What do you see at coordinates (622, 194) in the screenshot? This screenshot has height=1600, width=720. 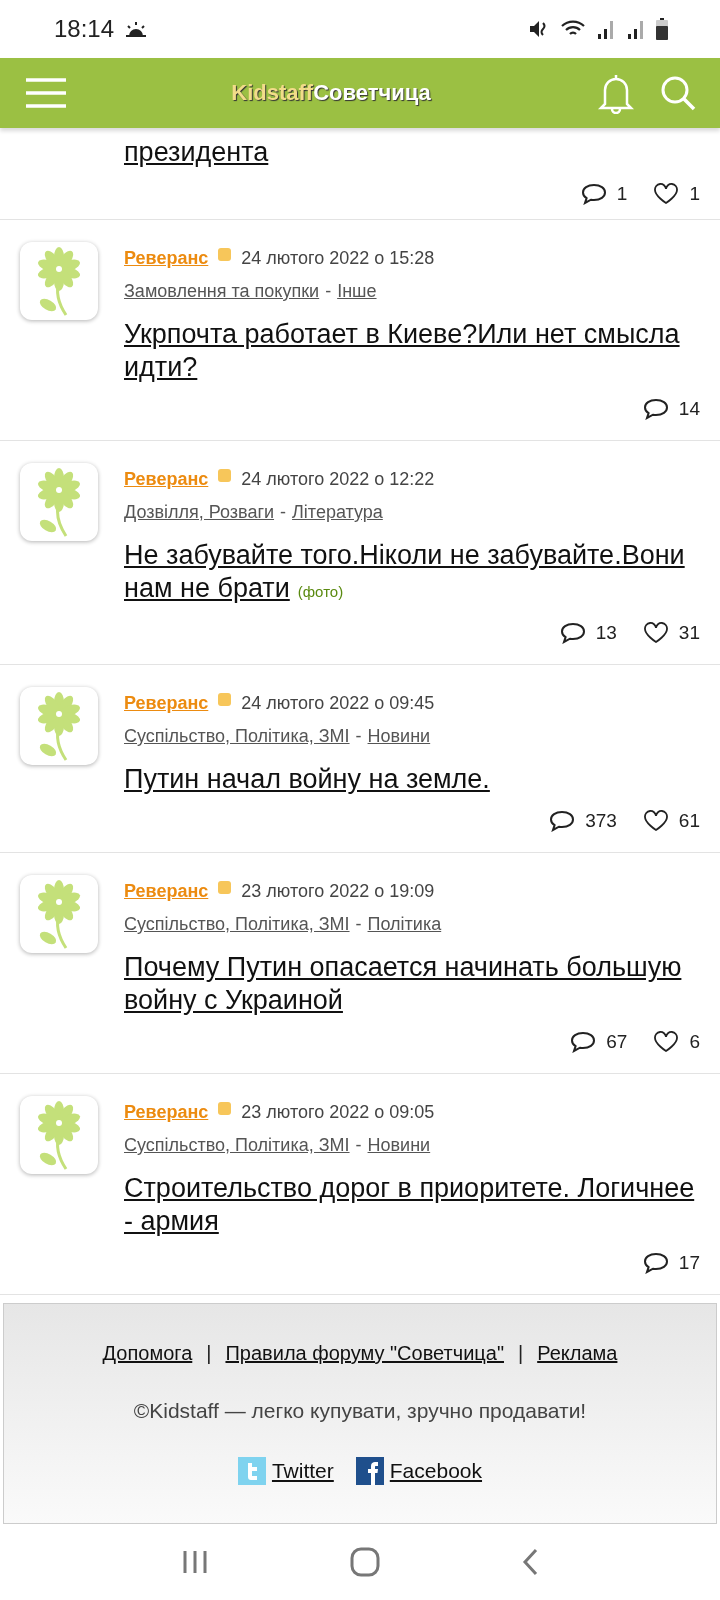 I see `comment-count: 1` at bounding box center [622, 194].